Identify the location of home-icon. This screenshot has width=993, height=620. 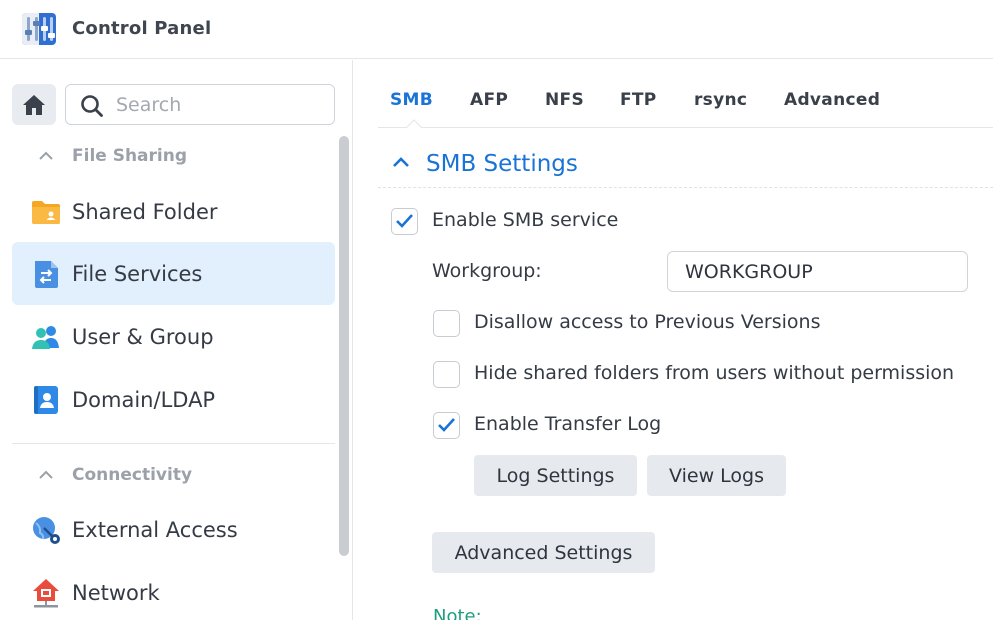
(34, 104).